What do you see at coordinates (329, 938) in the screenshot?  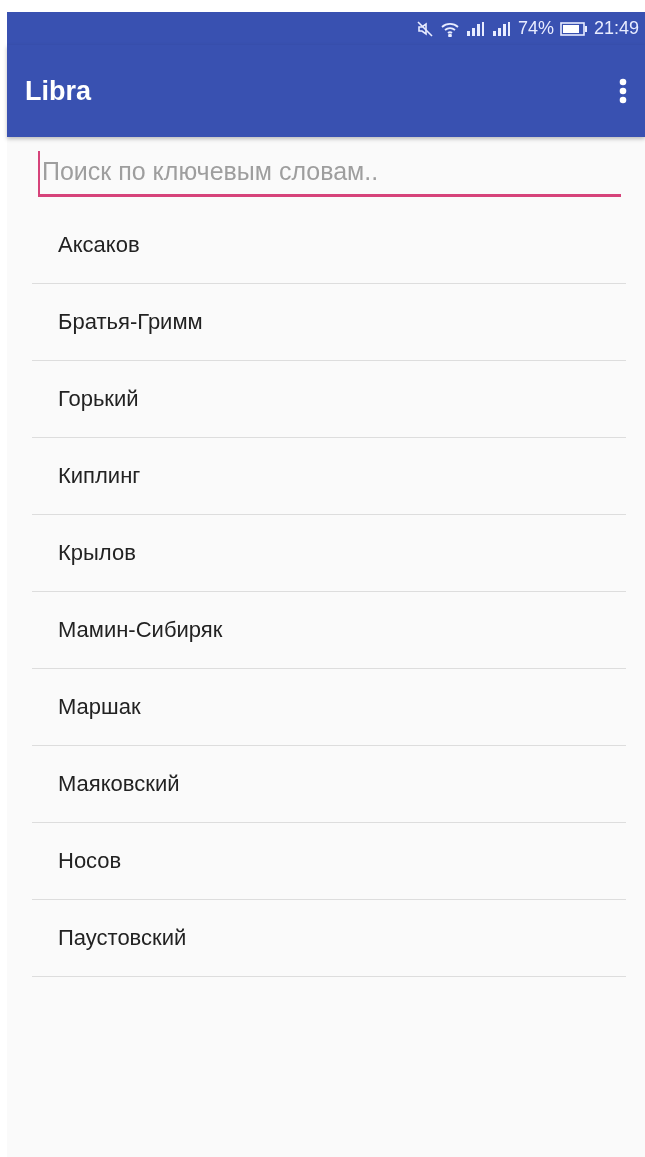 I see `author-list-item: Паустовский` at bounding box center [329, 938].